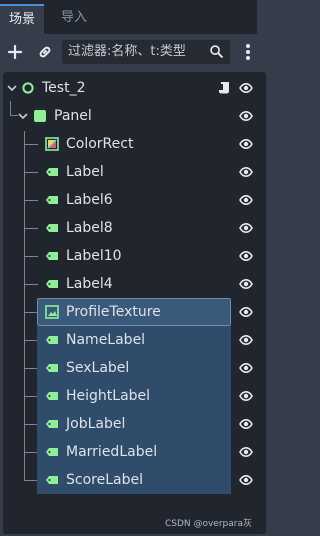 The image size is (320, 536). What do you see at coordinates (130, 284) in the screenshot?
I see `tree-row-item: Label4` at bounding box center [130, 284].